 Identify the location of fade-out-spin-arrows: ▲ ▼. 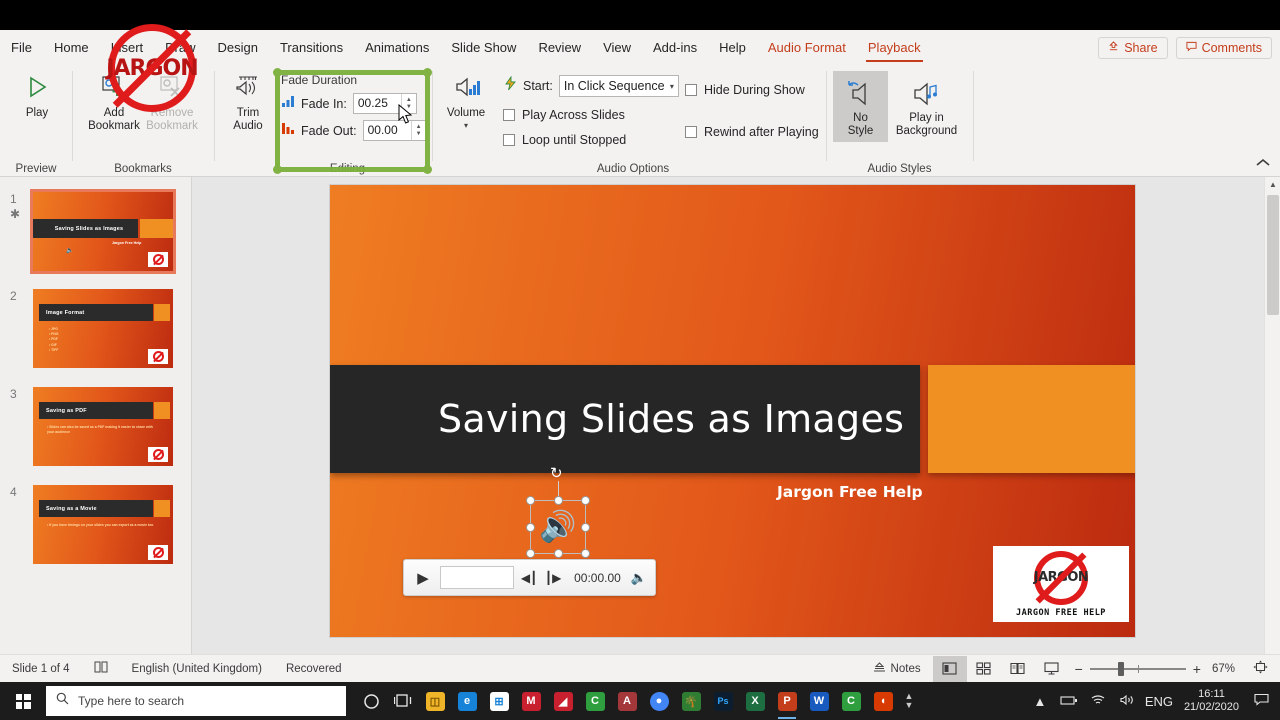
(418, 130).